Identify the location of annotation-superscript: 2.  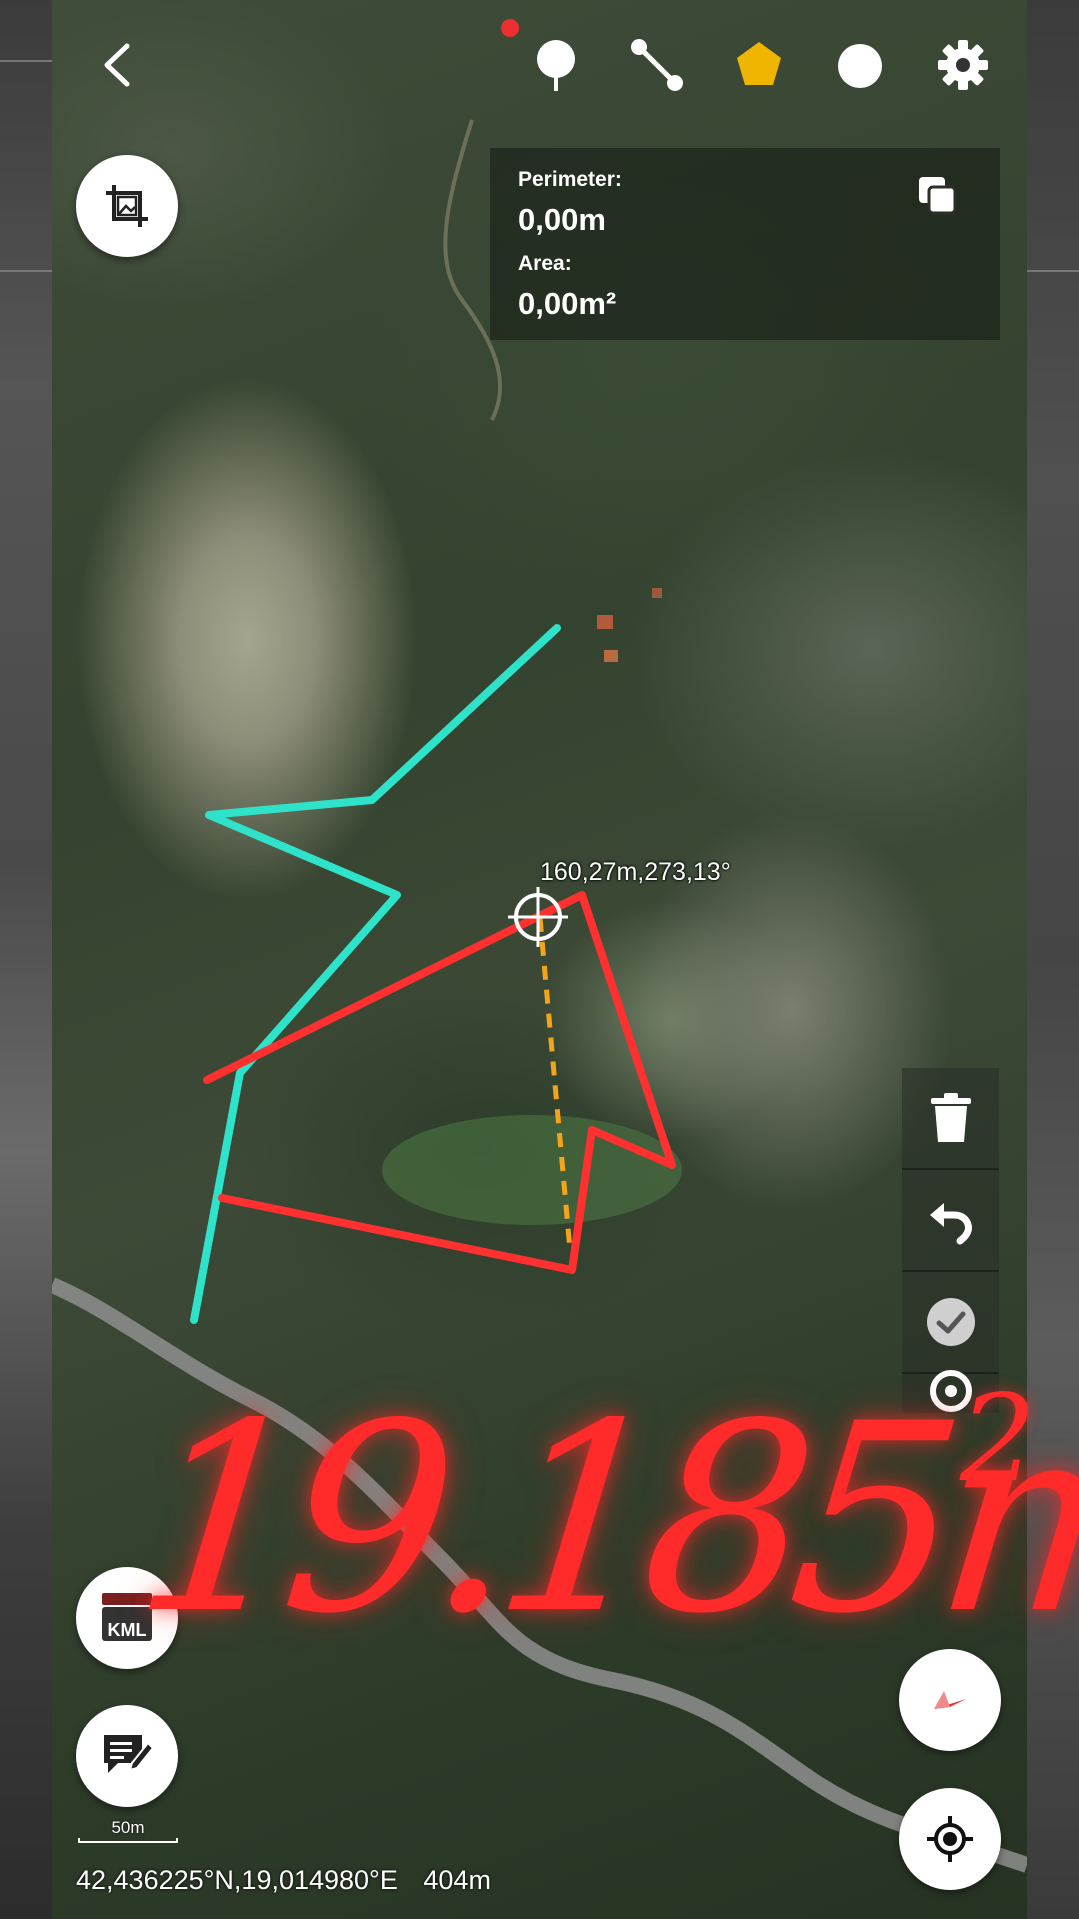
(998, 1439).